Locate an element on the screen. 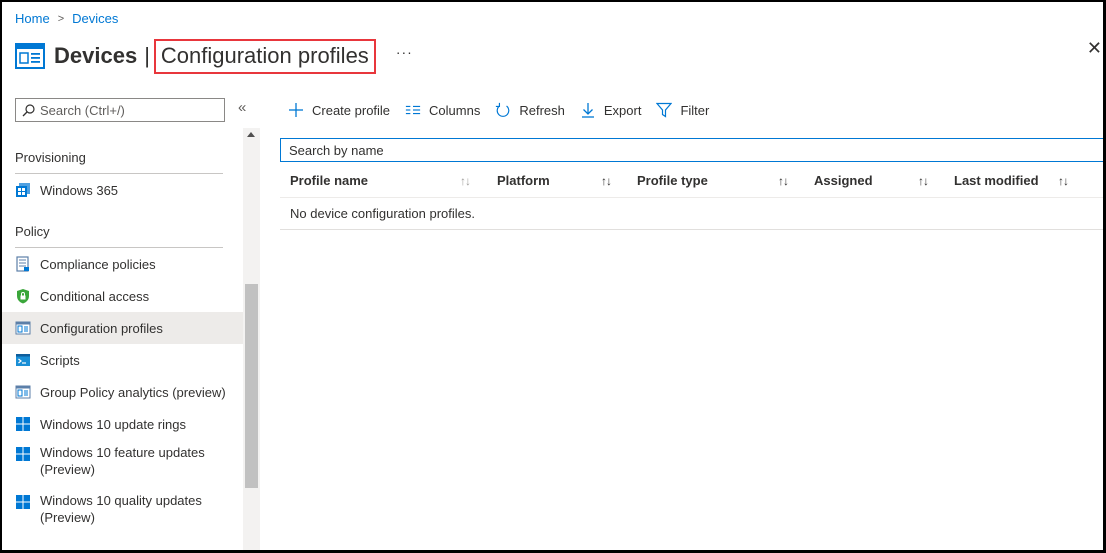  sidebar-item-windows-10-update-rings: Windows 10 update rings is located at coordinates (121, 424).